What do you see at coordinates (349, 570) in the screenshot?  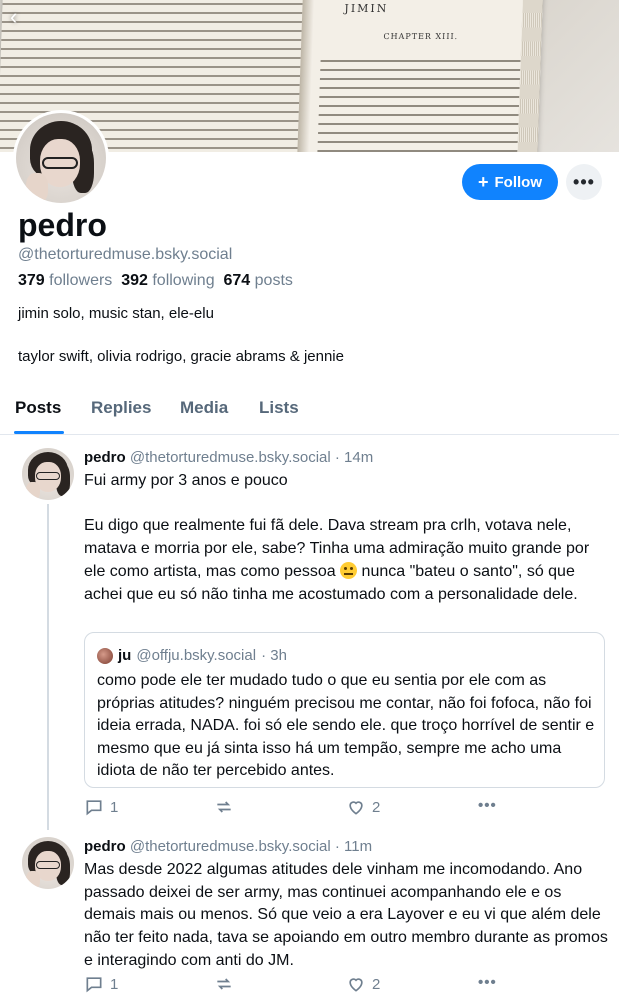 I see `neutral-face-emoji-icon` at bounding box center [349, 570].